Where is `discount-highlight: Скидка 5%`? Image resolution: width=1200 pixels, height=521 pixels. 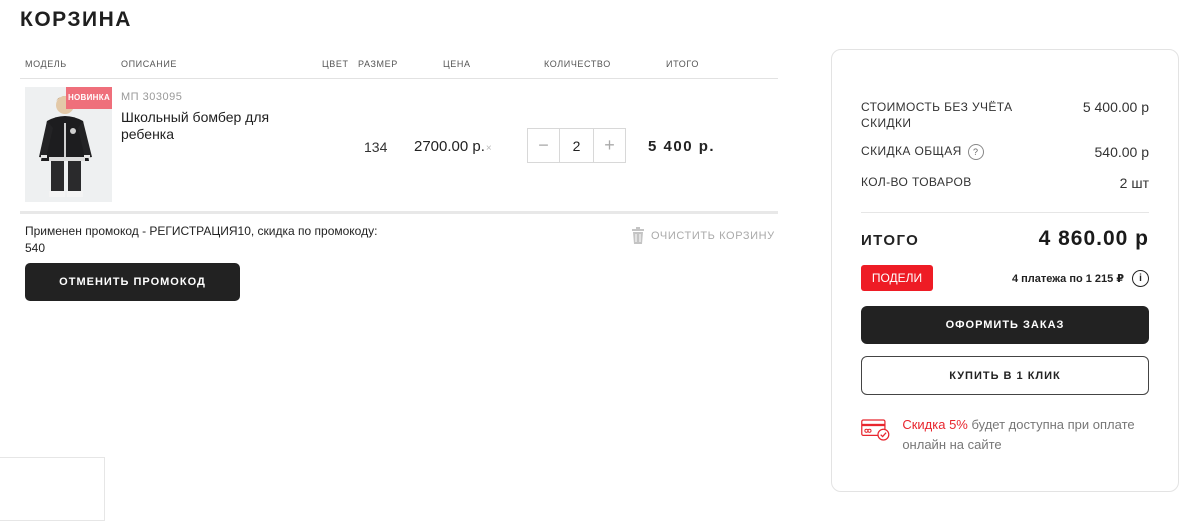
discount-highlight: Скидка 5% is located at coordinates (935, 424).